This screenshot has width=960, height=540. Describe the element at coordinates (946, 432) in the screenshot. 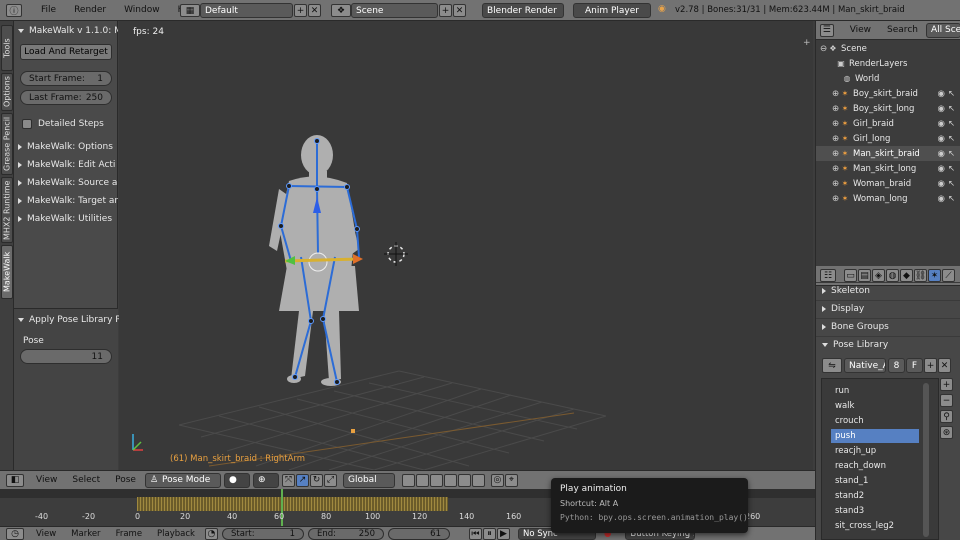

I see `sanitize-pose-icon: ⊛` at that location.